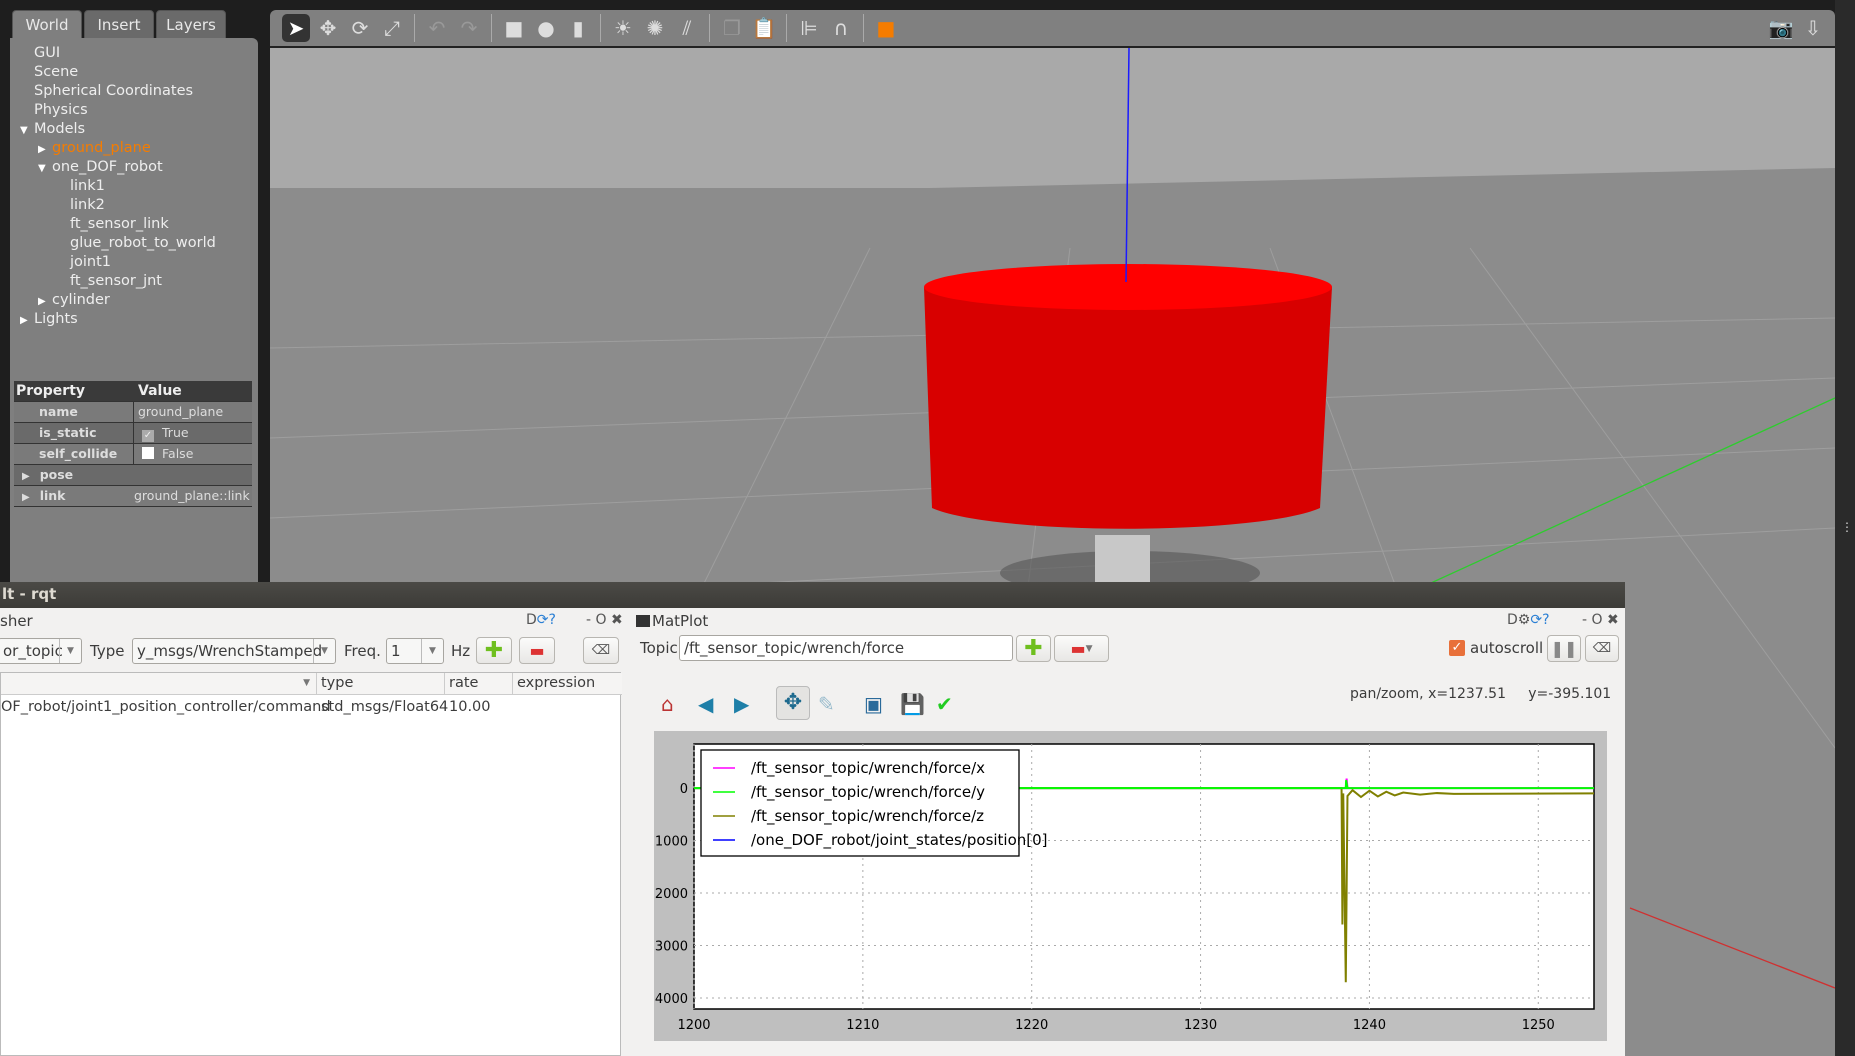  Describe the element at coordinates (693, 1025) in the screenshot. I see `x-tick-label: 1200` at that location.